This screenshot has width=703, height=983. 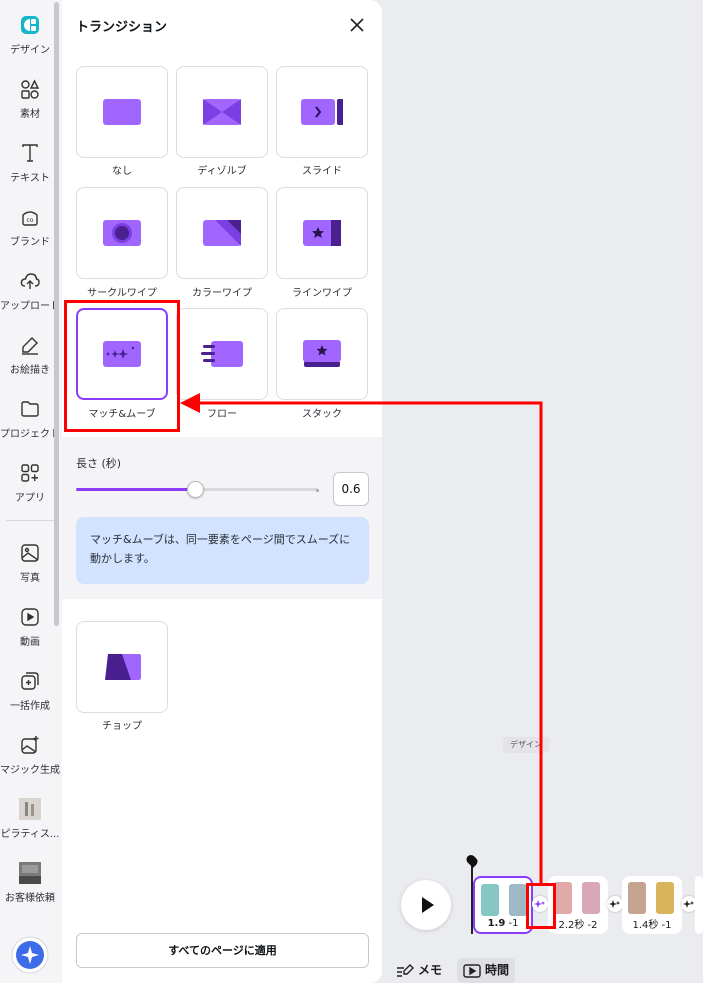 What do you see at coordinates (30, 178) in the screenshot?
I see `rail-label: テキスト` at bounding box center [30, 178].